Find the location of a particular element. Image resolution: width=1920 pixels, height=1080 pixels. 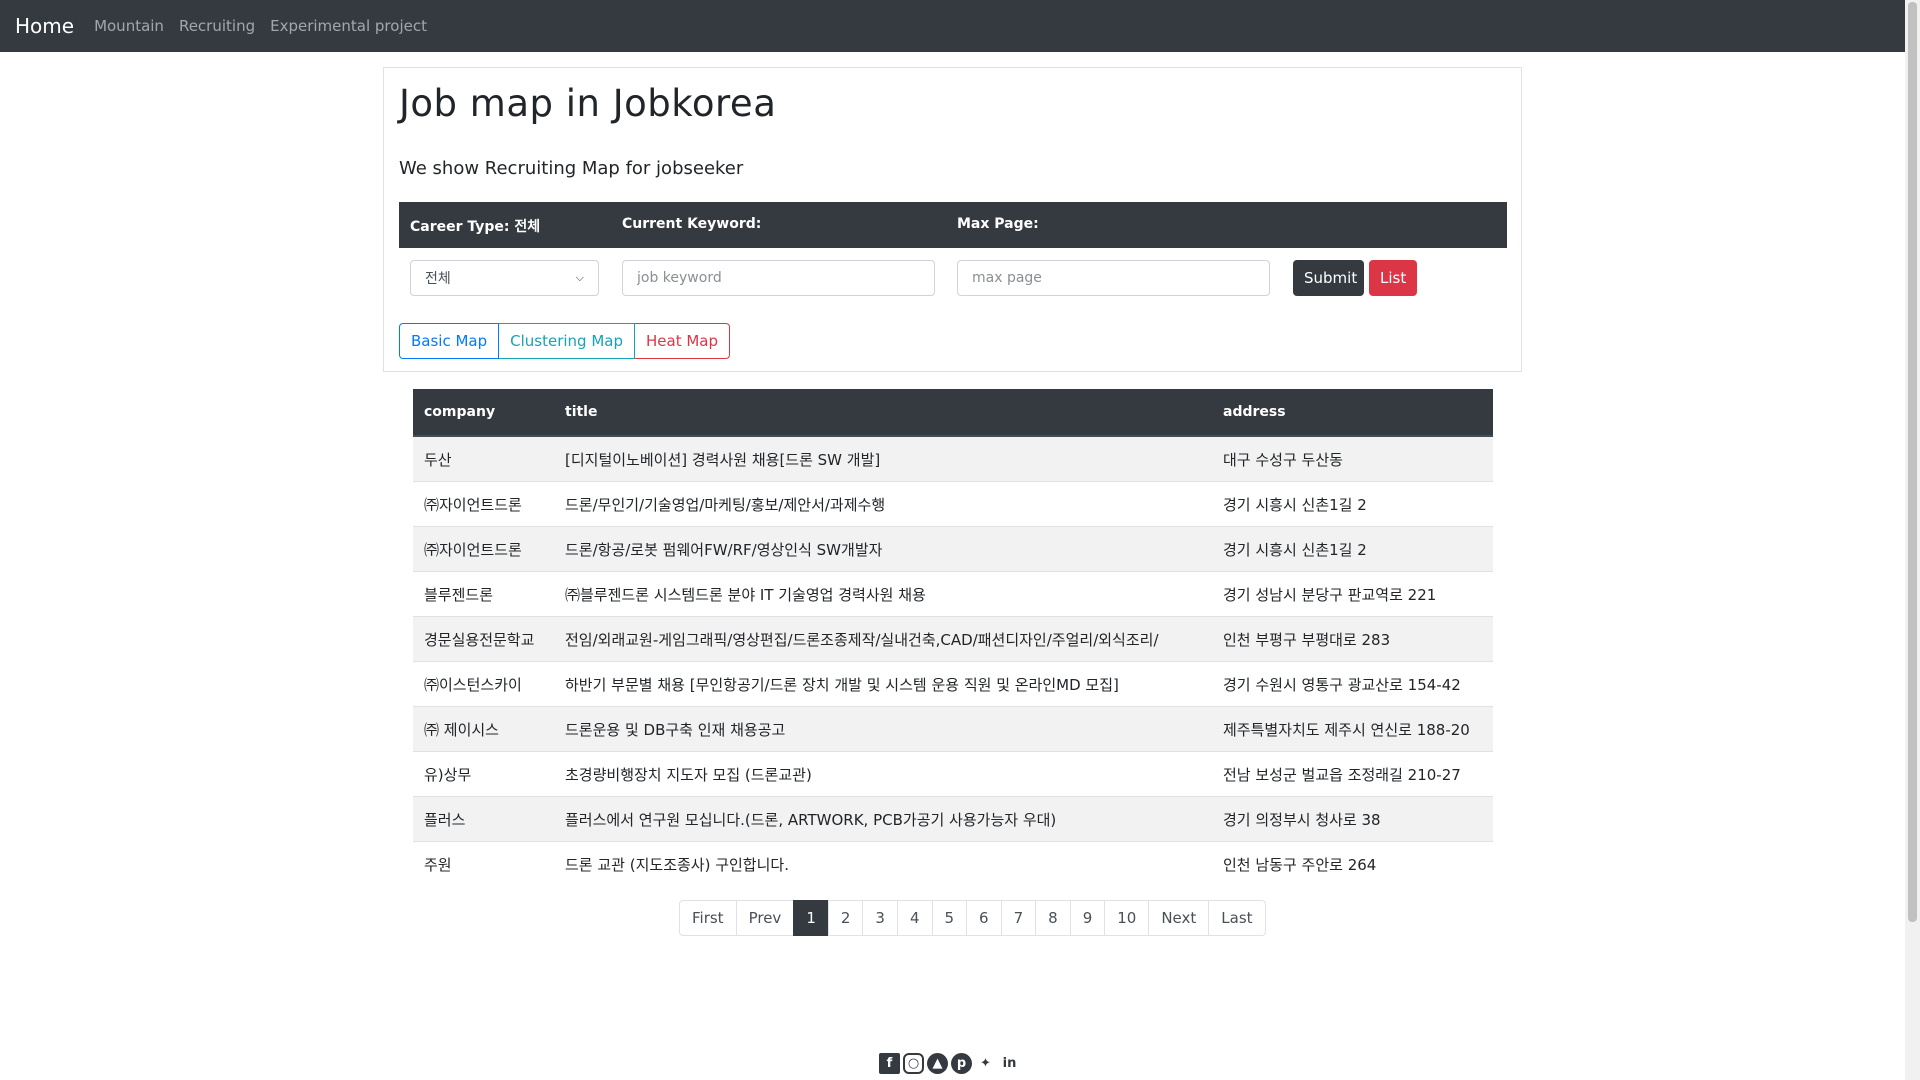

page-8-button: 8 is located at coordinates (1053, 918).